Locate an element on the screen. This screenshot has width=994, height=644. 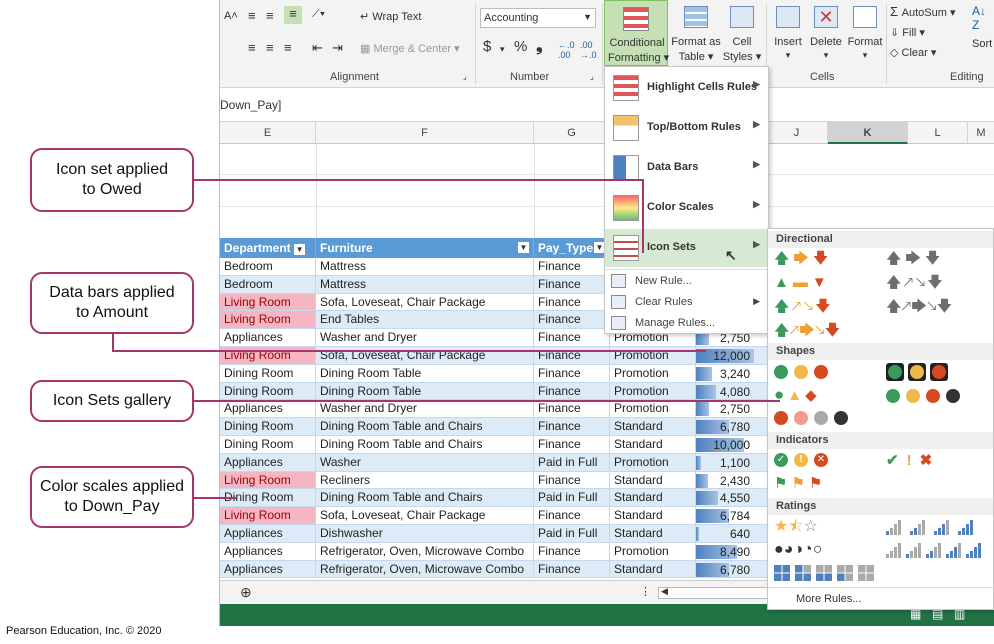
decrease-indent-icon: ⇤ is located at coordinates (317, 48).